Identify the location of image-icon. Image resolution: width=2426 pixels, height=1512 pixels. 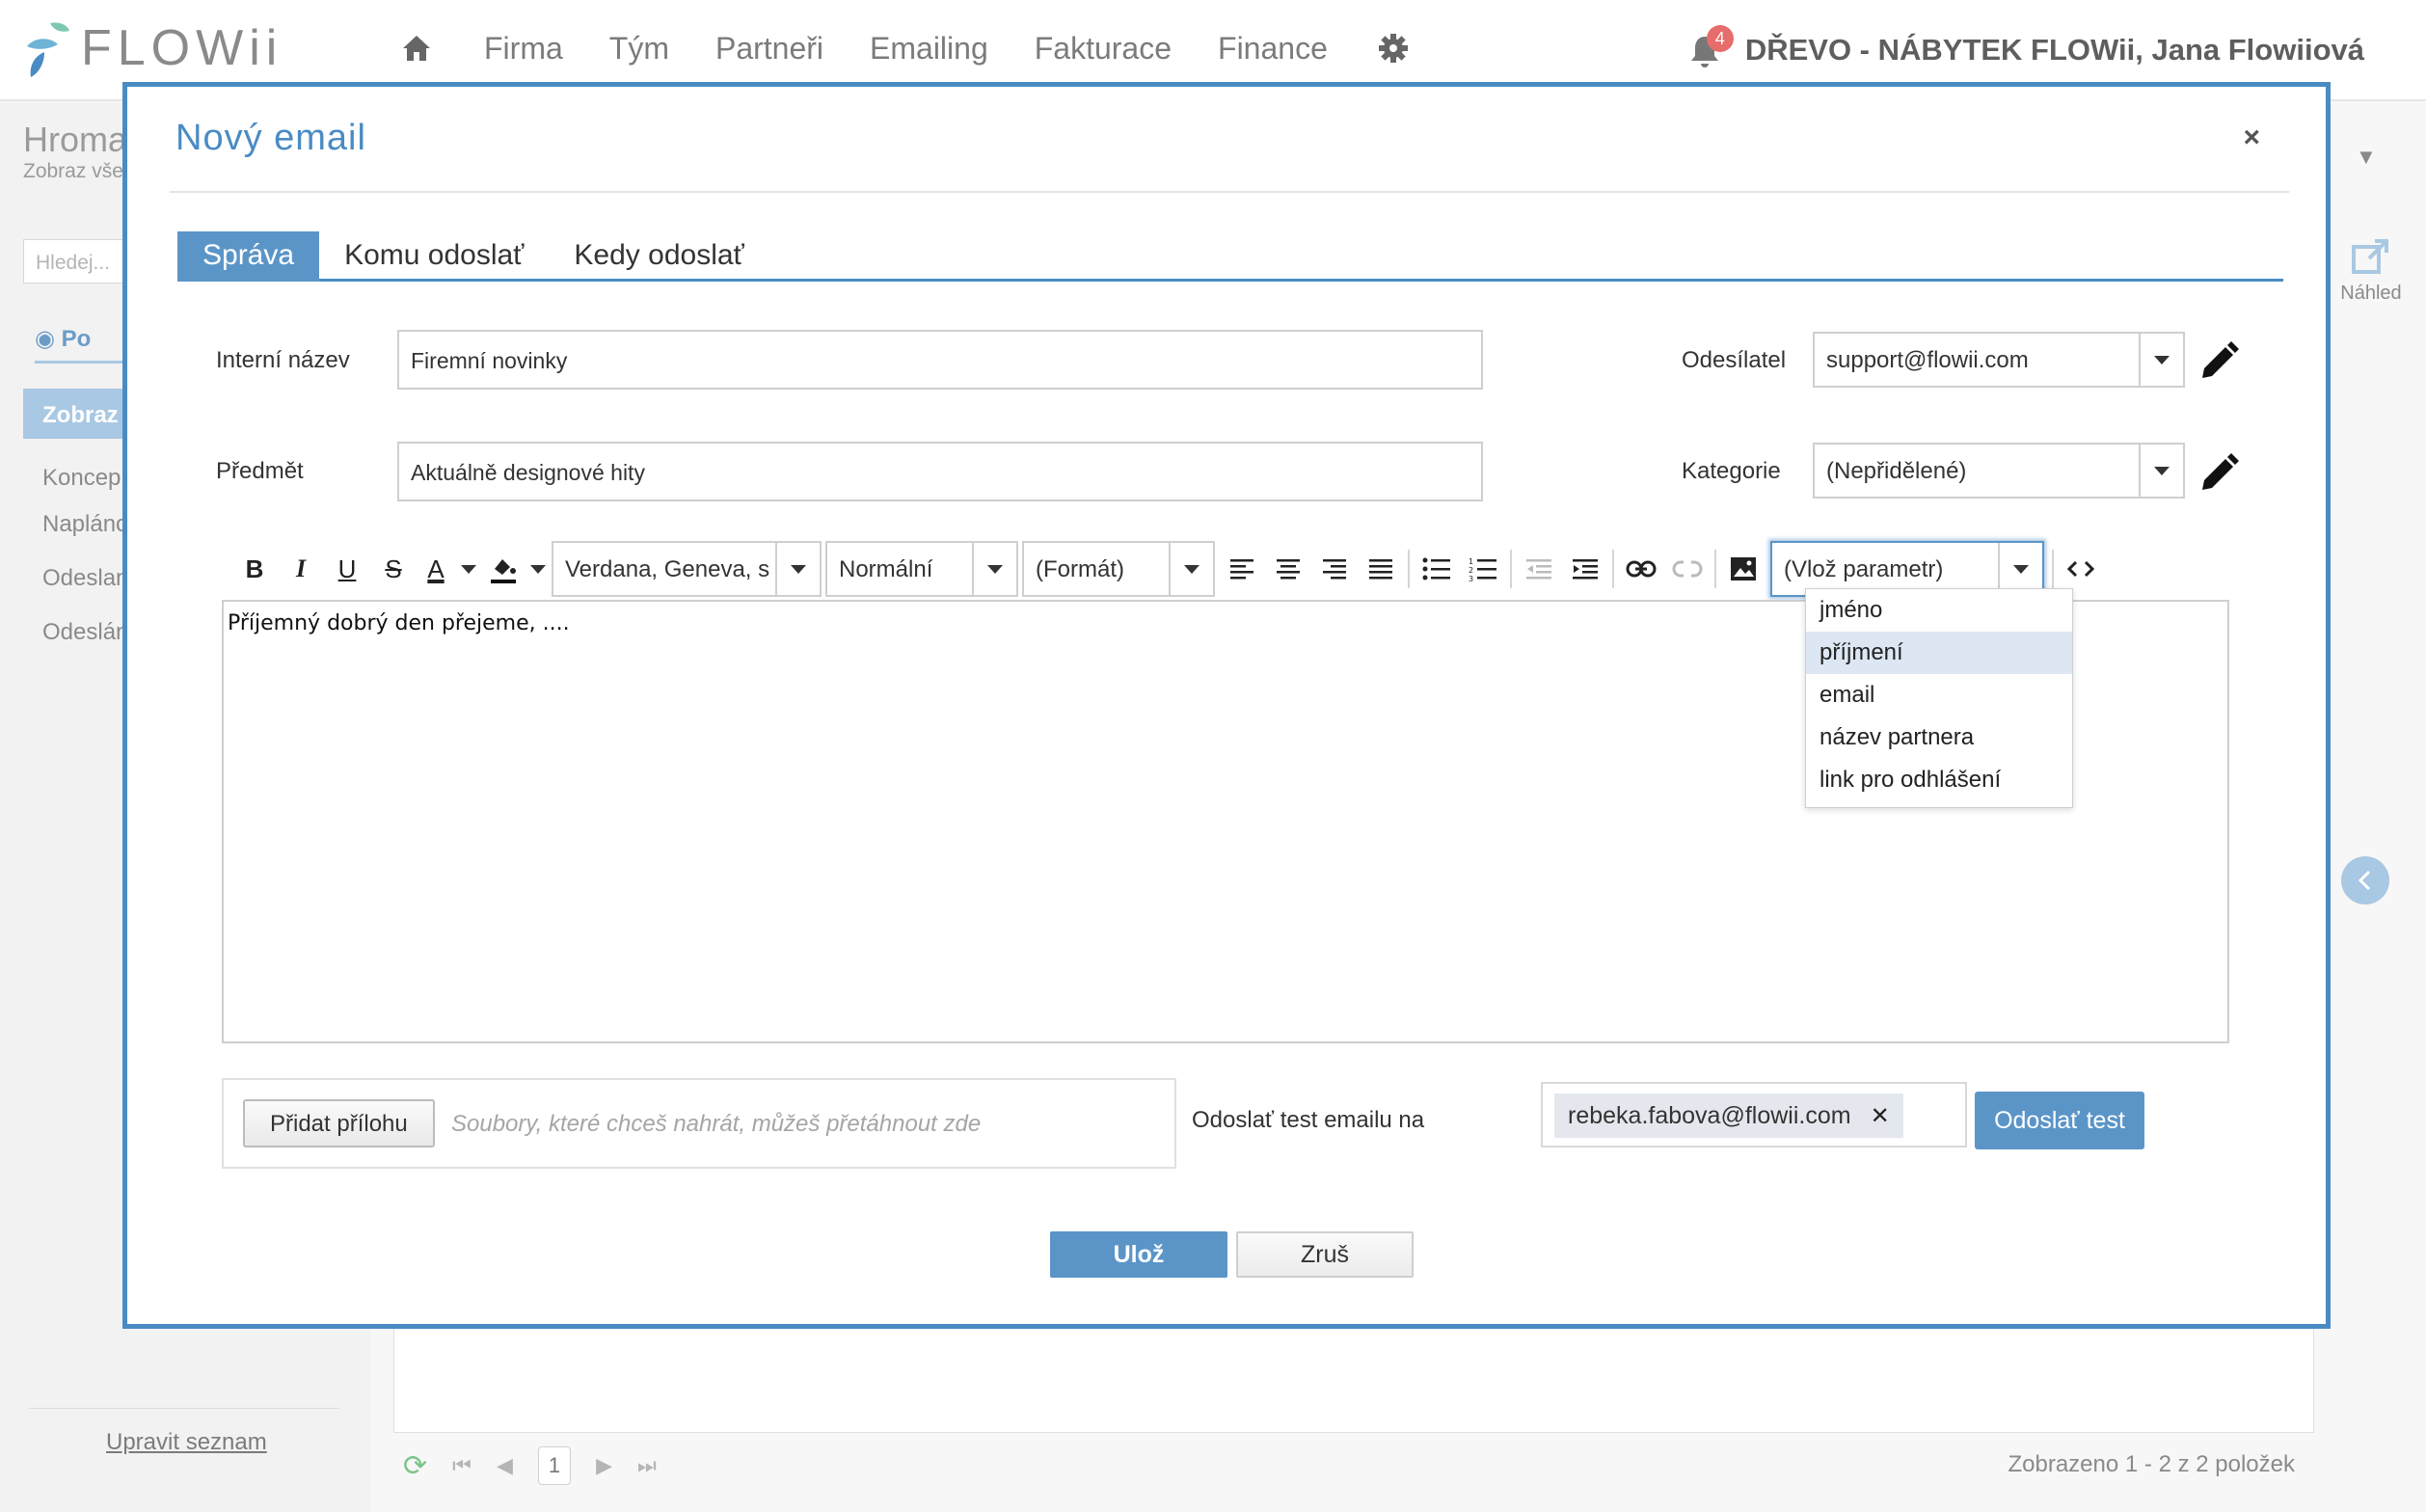
(1743, 569).